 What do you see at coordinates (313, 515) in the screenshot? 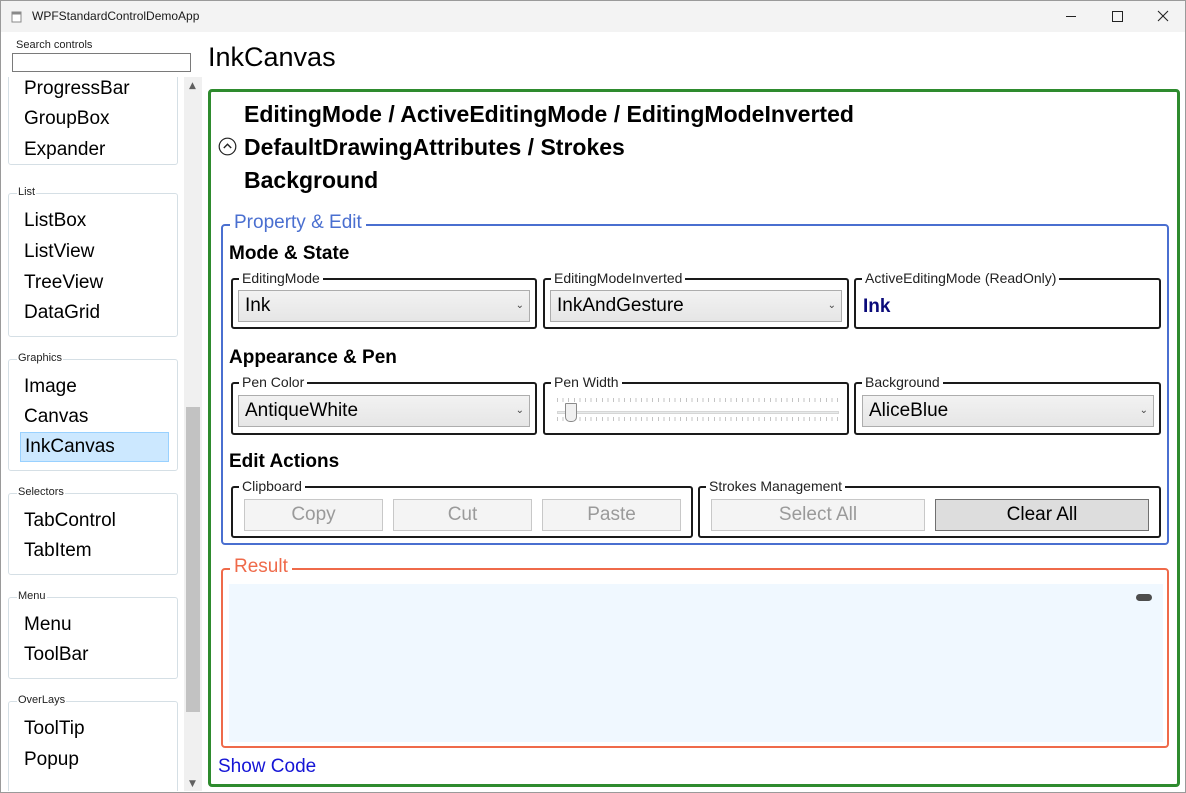
I see `copy-button: Copy` at bounding box center [313, 515].